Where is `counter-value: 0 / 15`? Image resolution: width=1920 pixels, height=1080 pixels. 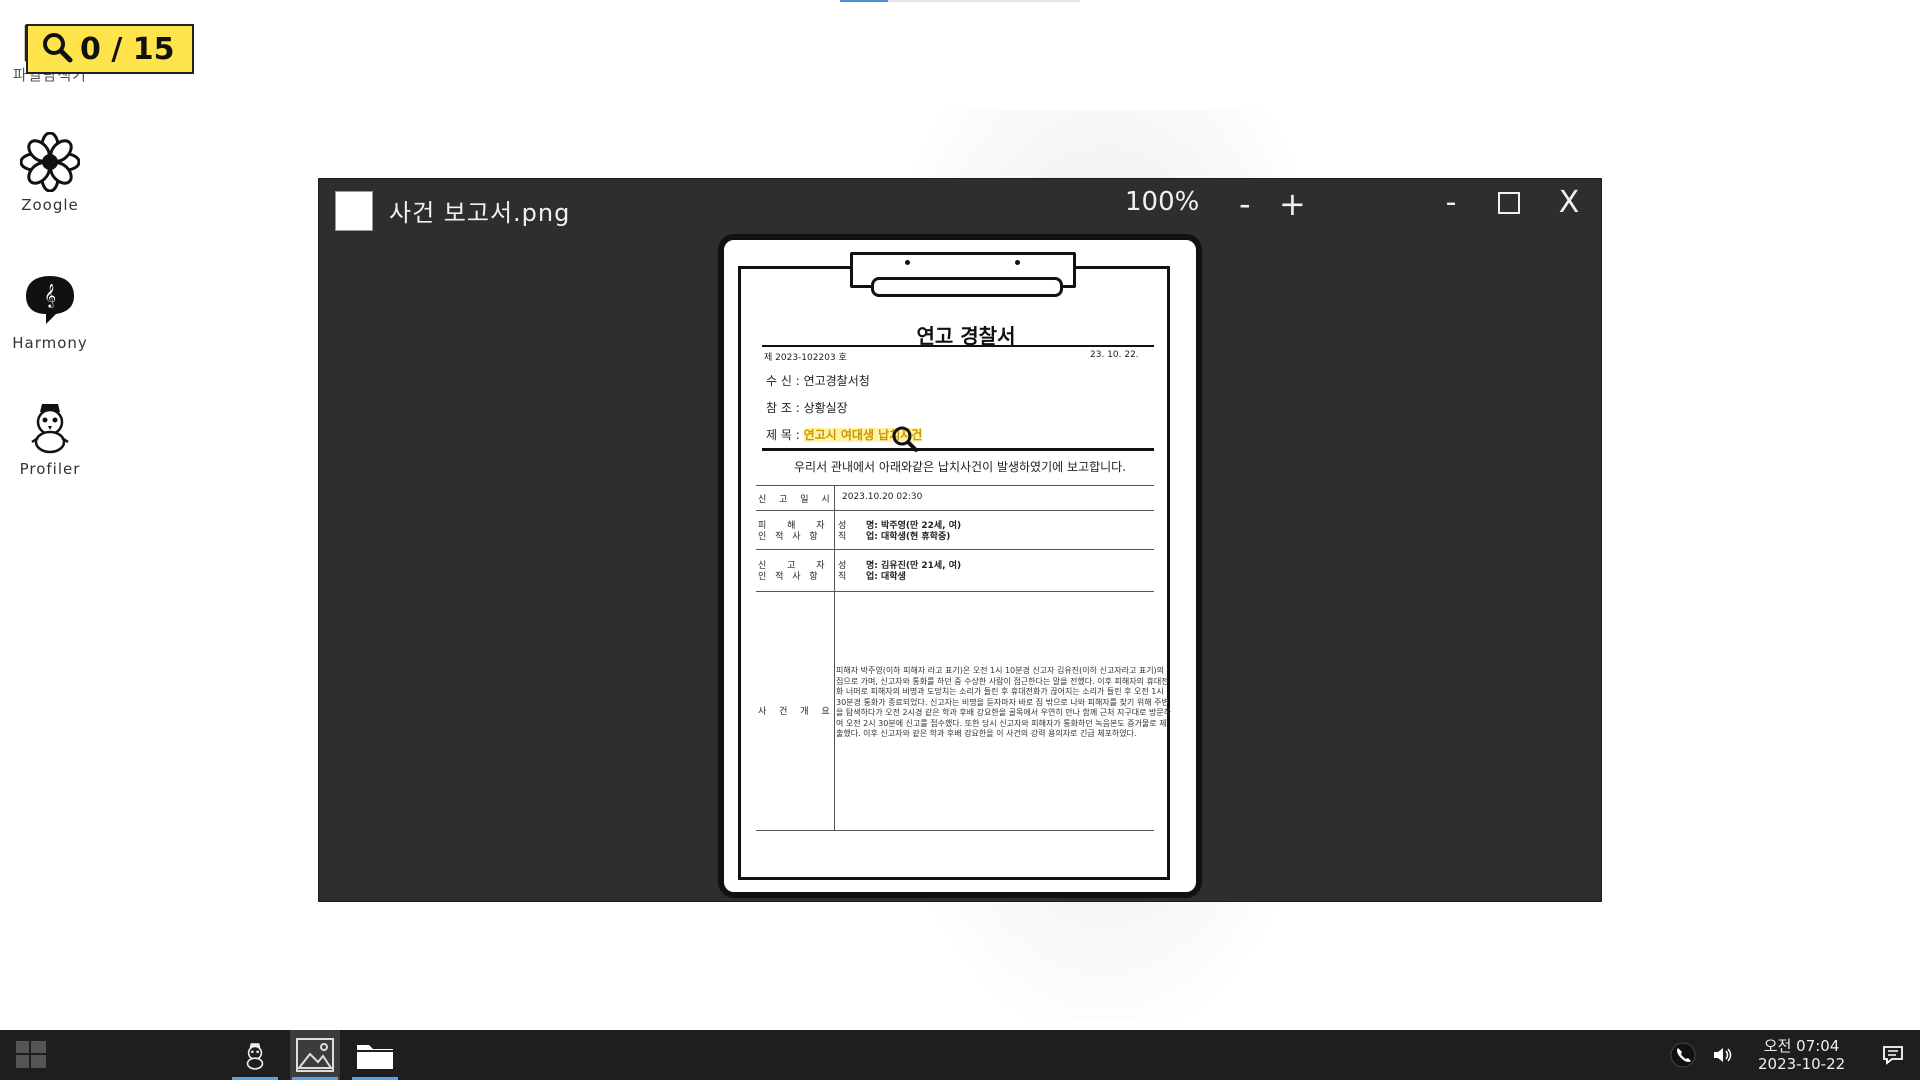 counter-value: 0 / 15 is located at coordinates (127, 49).